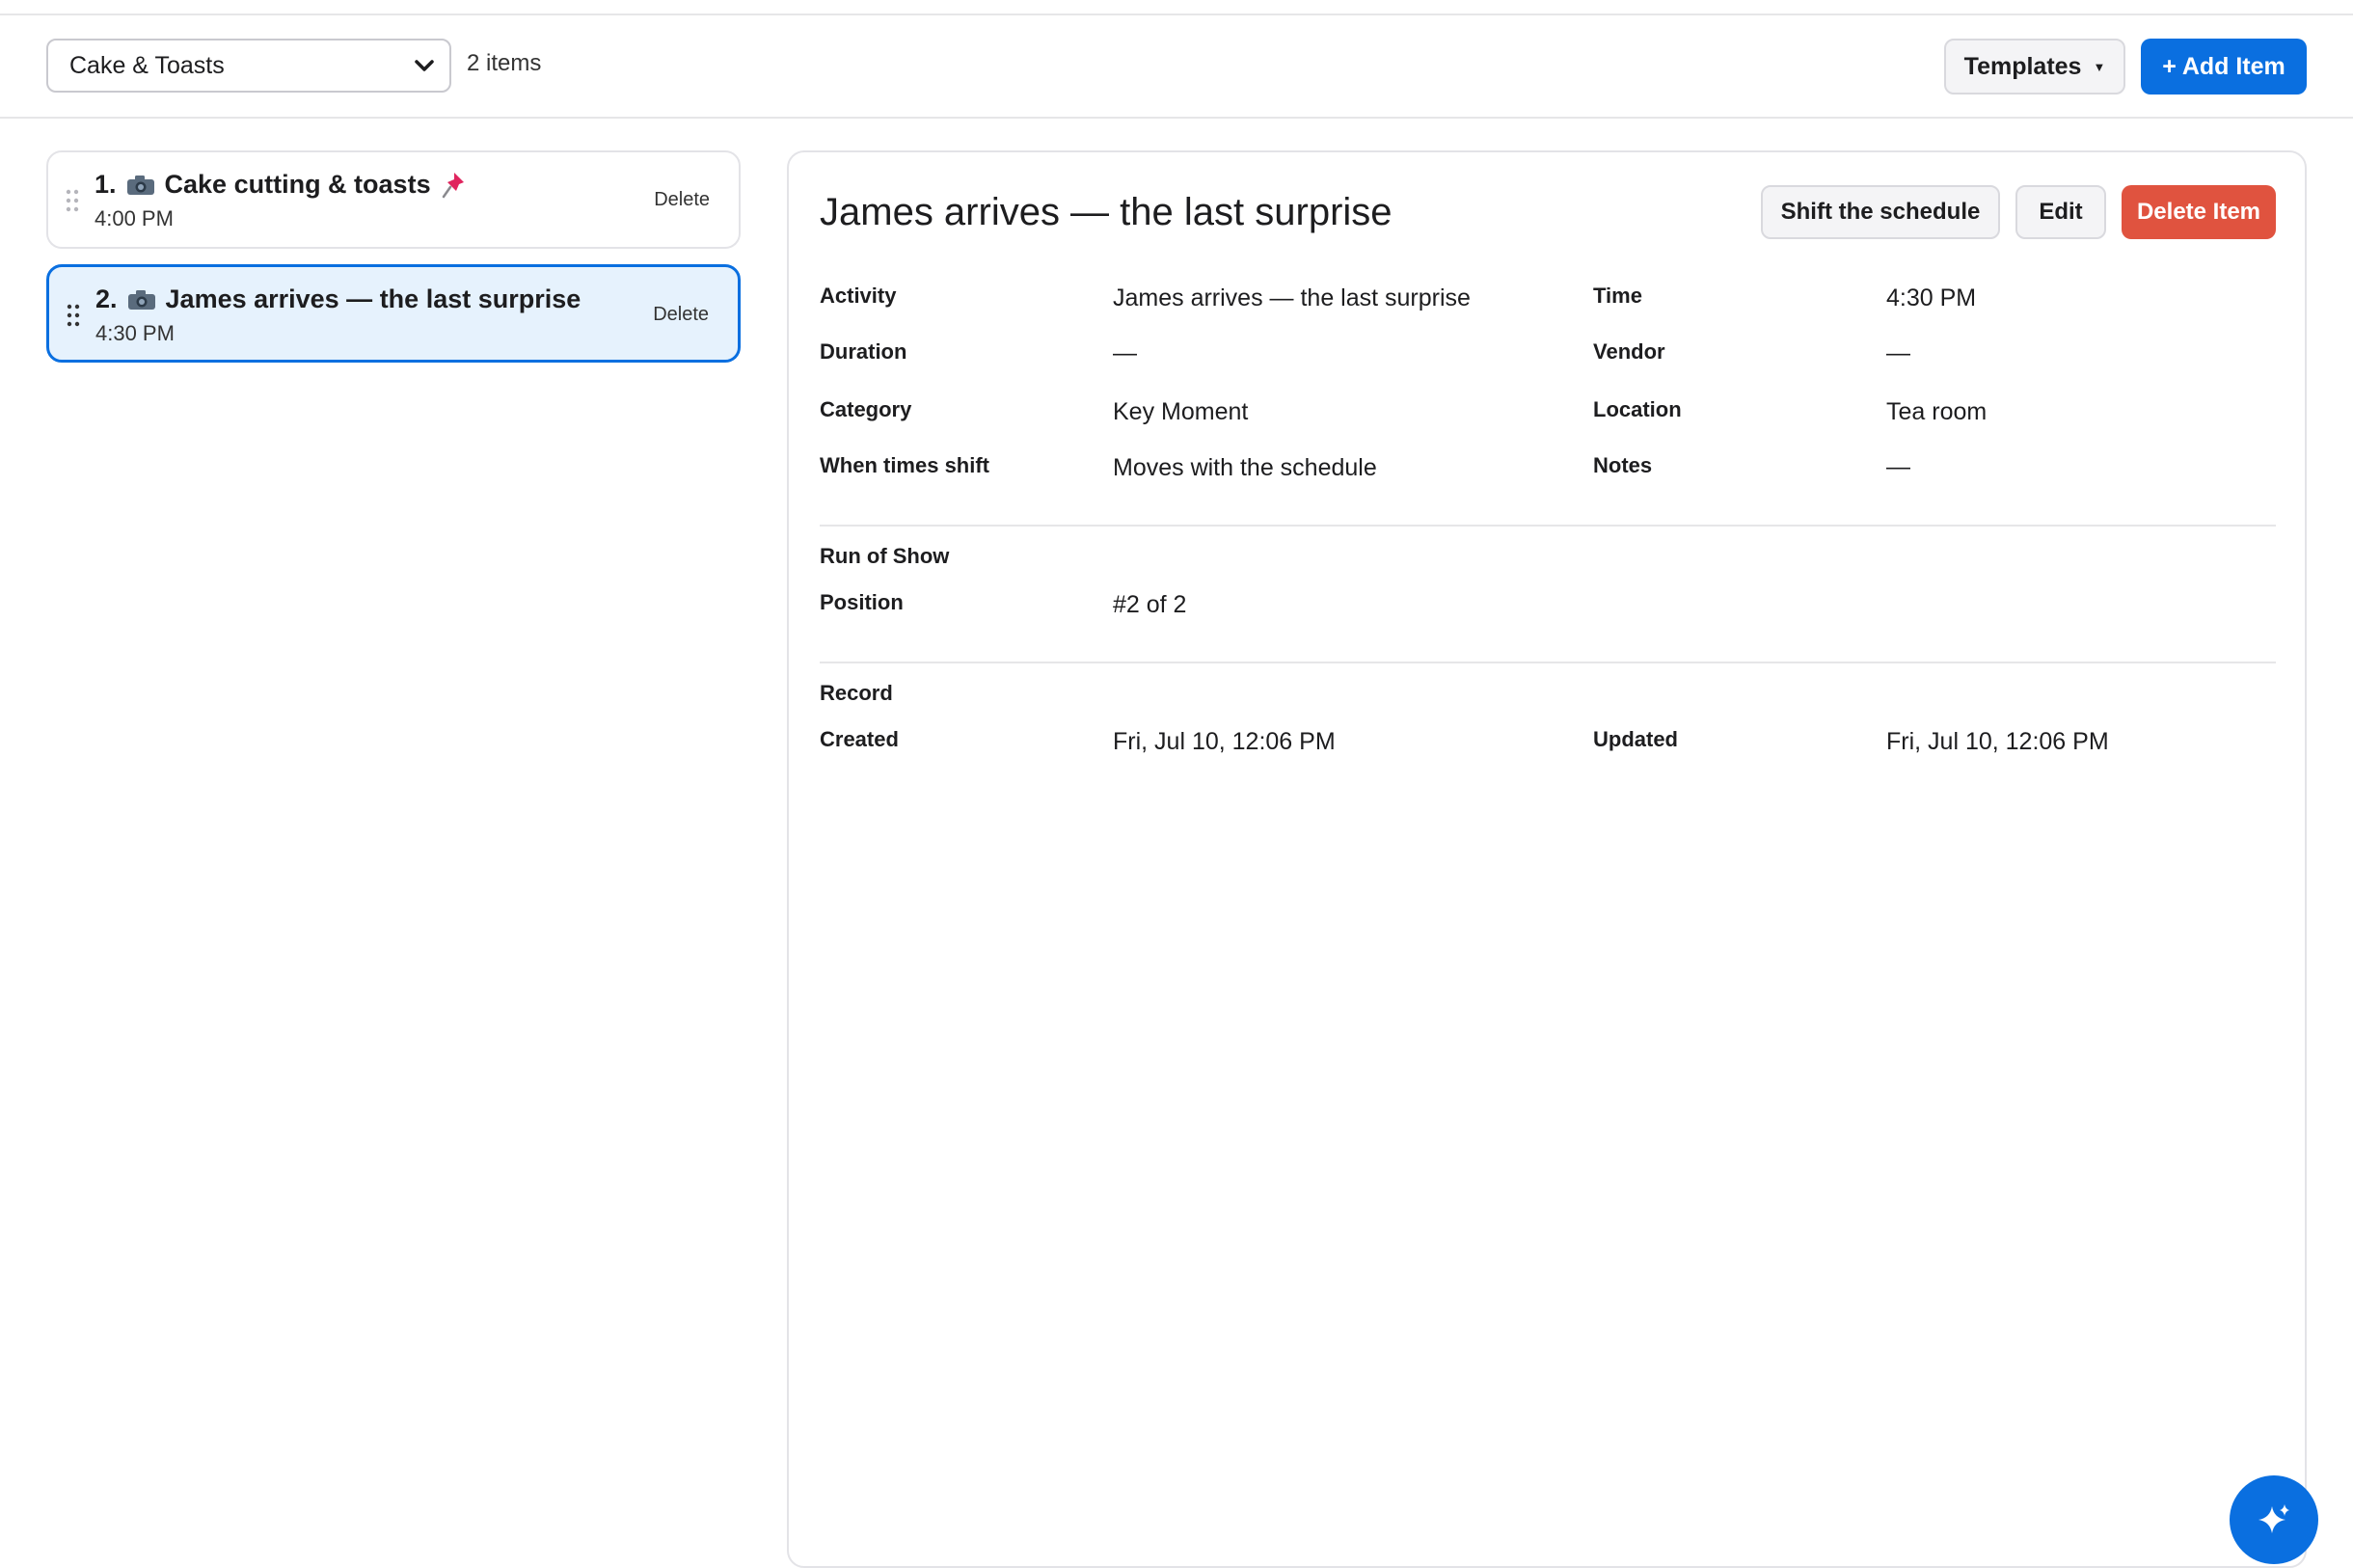 The width and height of the screenshot is (2353, 1568). What do you see at coordinates (905, 465) in the screenshot?
I see `shift-label: When times shift` at bounding box center [905, 465].